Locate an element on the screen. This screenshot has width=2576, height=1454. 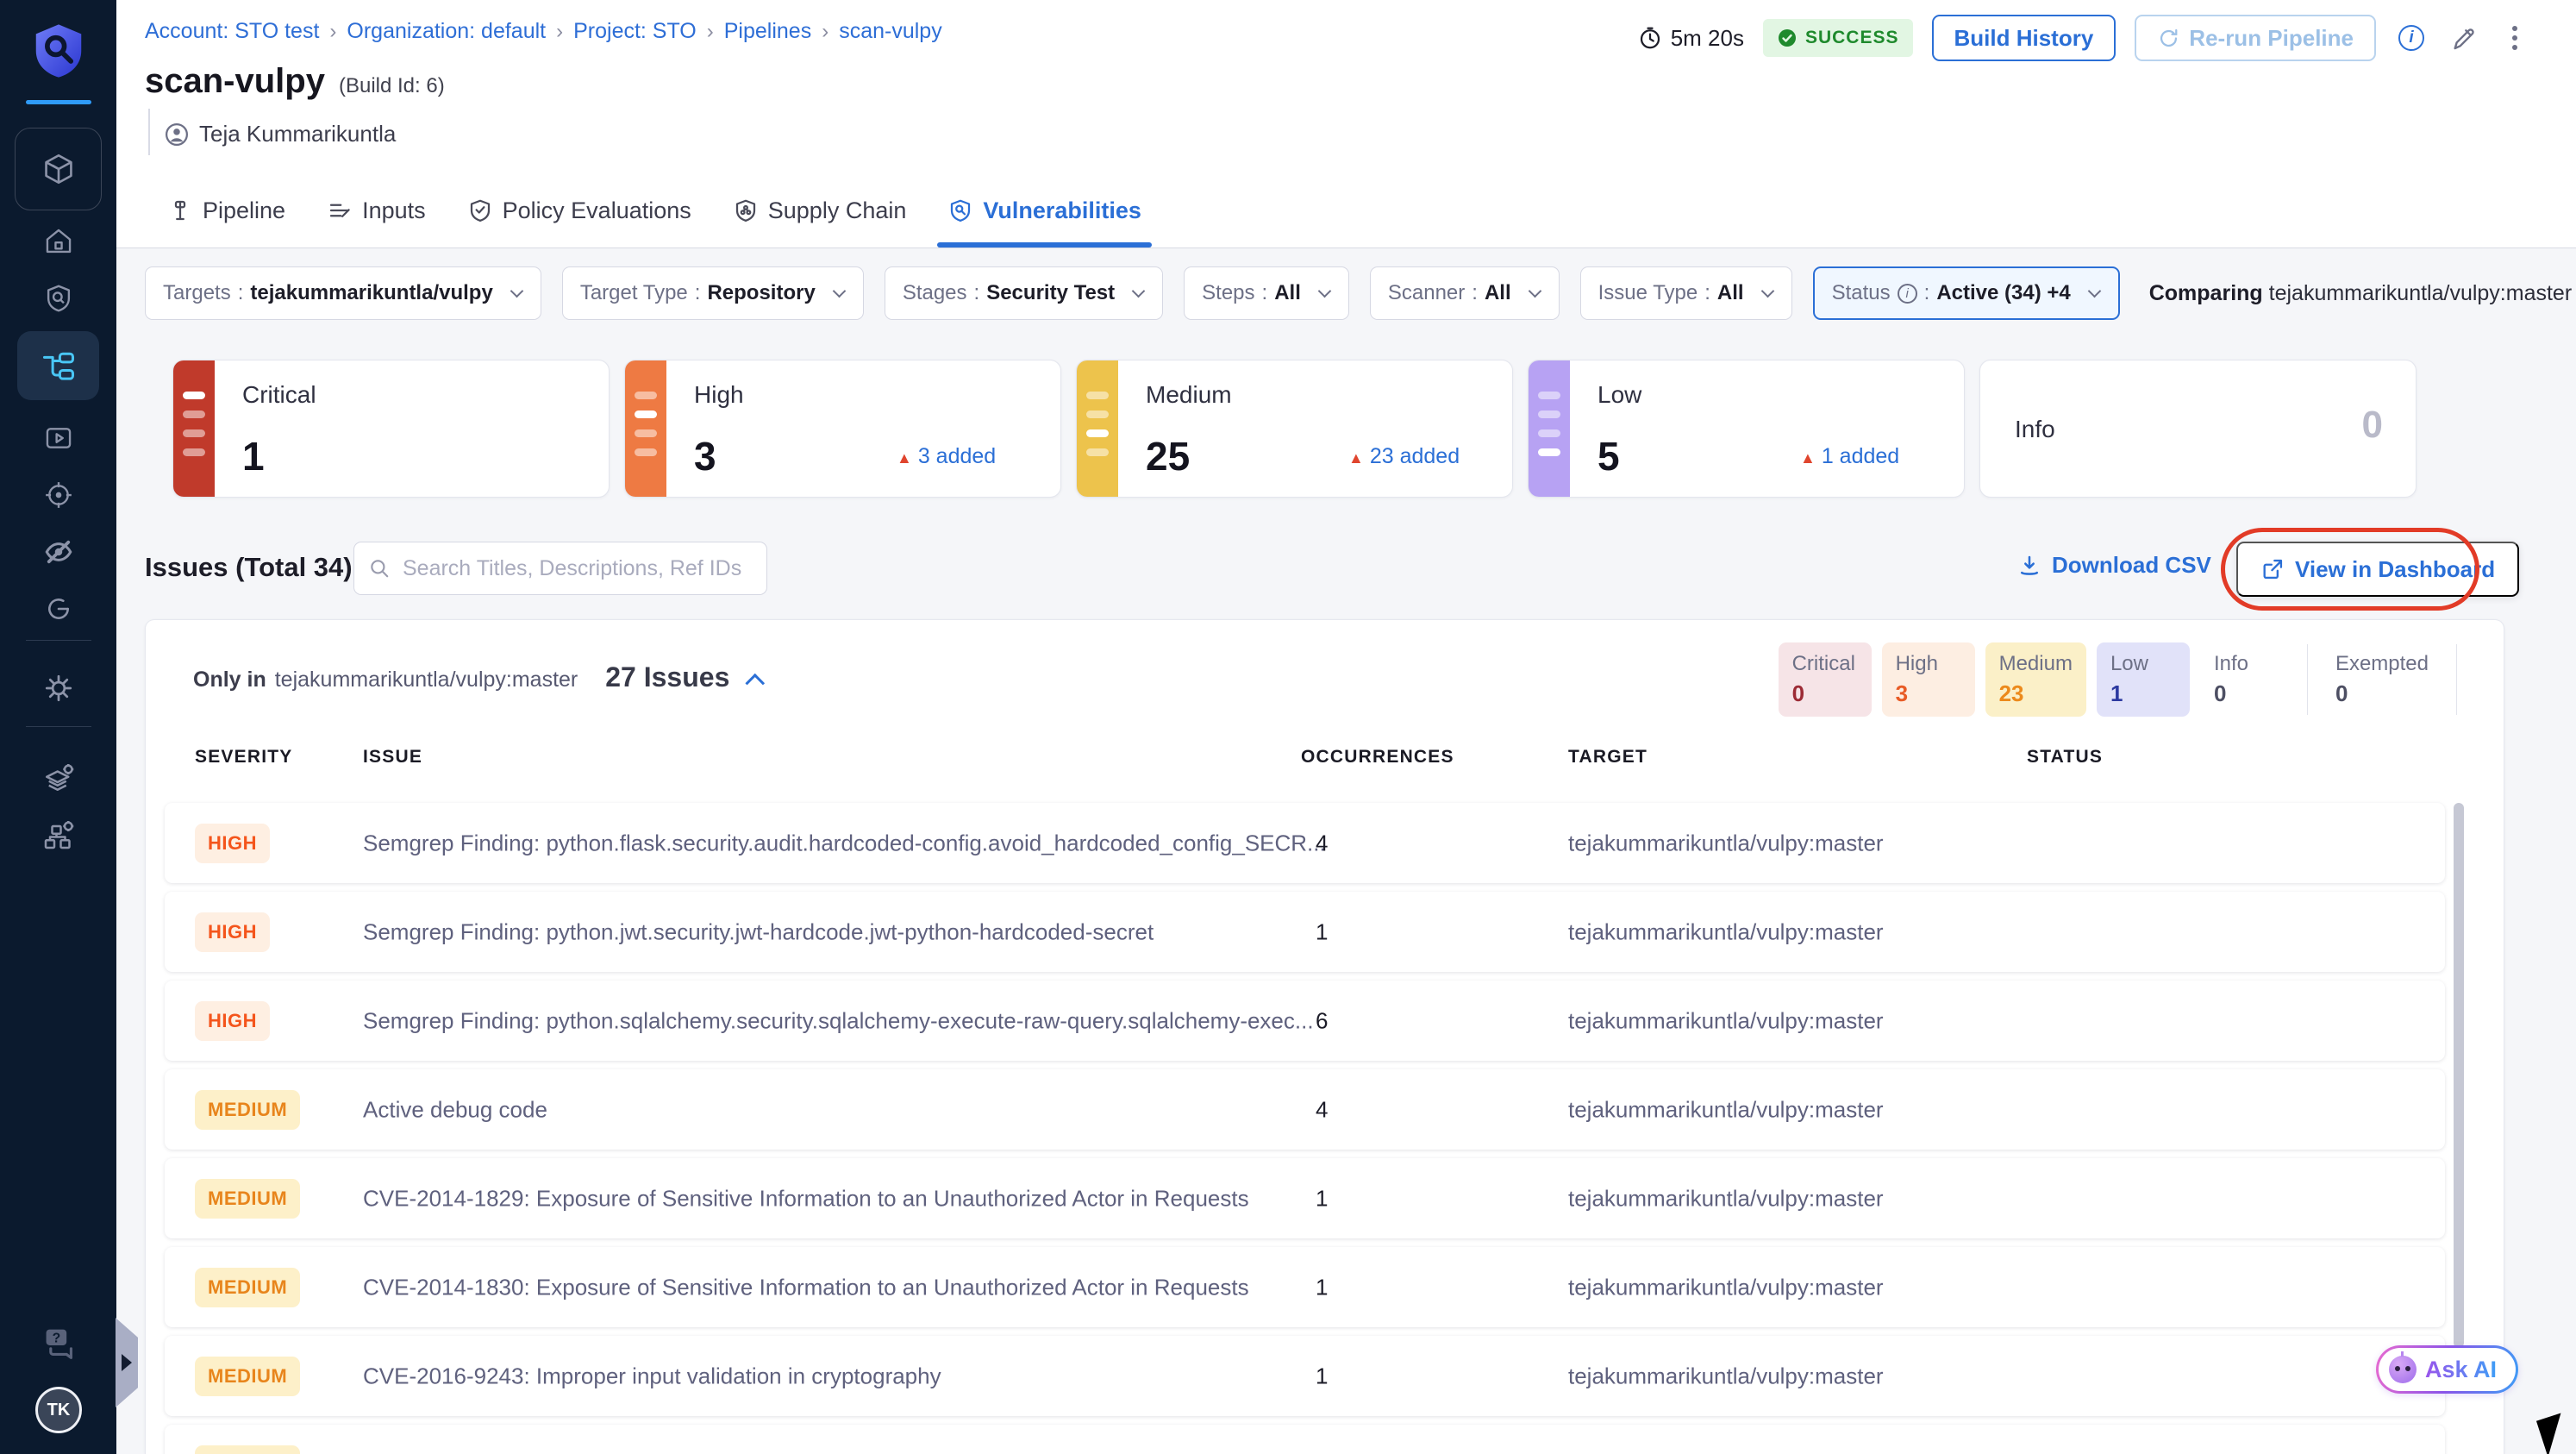
execution-duration: 5m 20s is located at coordinates (1690, 38).